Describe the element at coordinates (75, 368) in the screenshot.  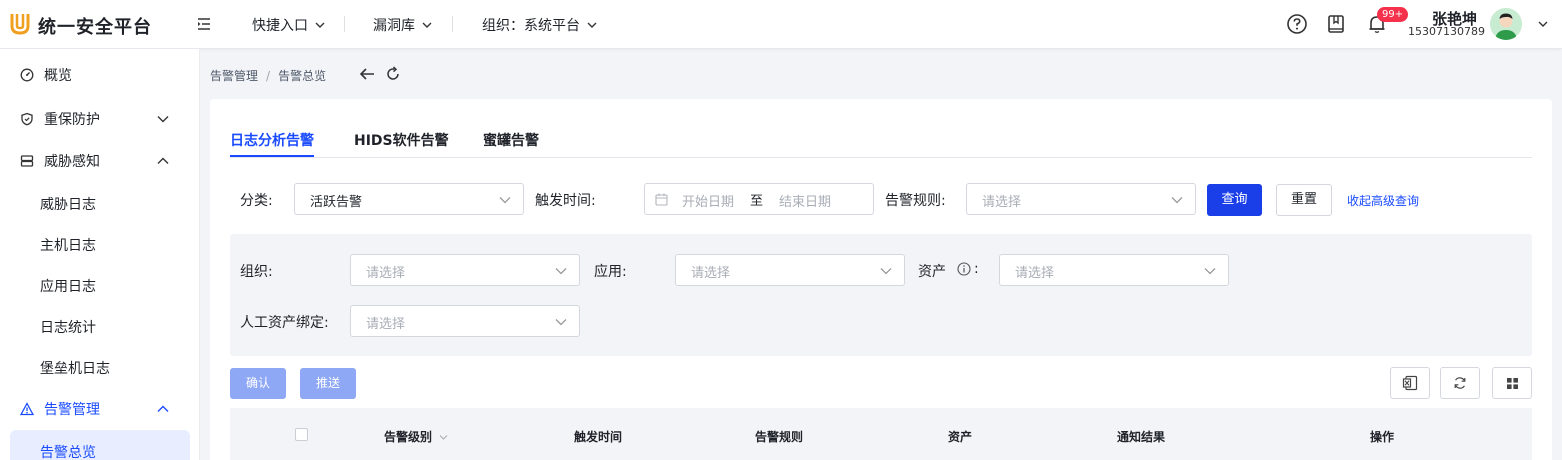
I see `sidebar-subitem-bastion-log: 堡垒机日志` at that location.